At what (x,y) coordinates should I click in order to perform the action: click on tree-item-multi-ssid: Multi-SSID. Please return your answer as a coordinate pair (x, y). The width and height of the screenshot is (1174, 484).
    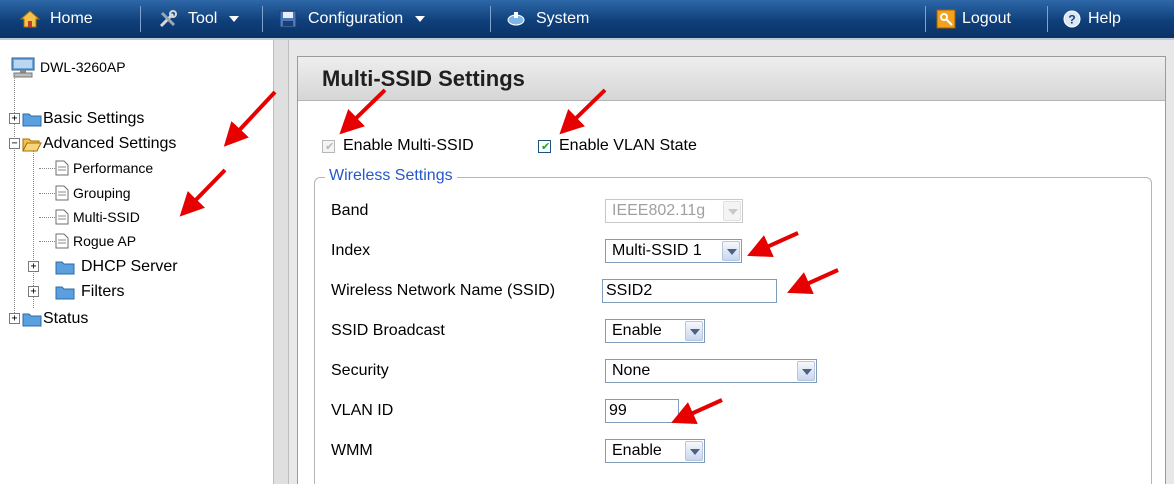
    Looking at the image, I should click on (97, 217).